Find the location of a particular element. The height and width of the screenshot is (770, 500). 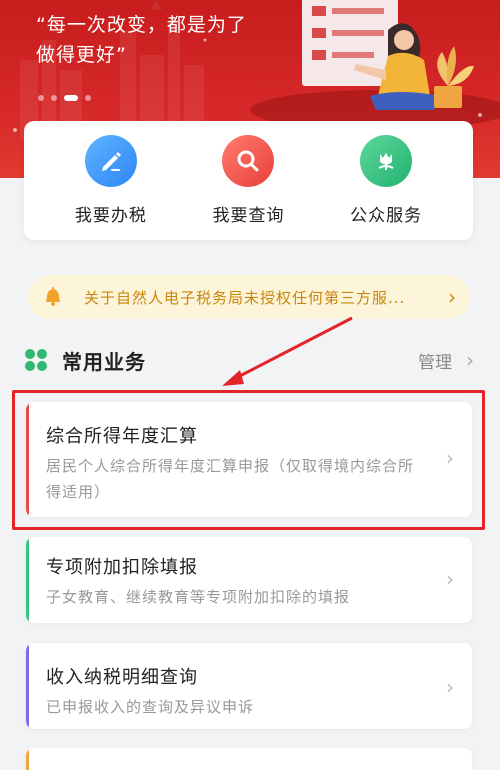

entry-label: 我要办税 is located at coordinates (110, 216).